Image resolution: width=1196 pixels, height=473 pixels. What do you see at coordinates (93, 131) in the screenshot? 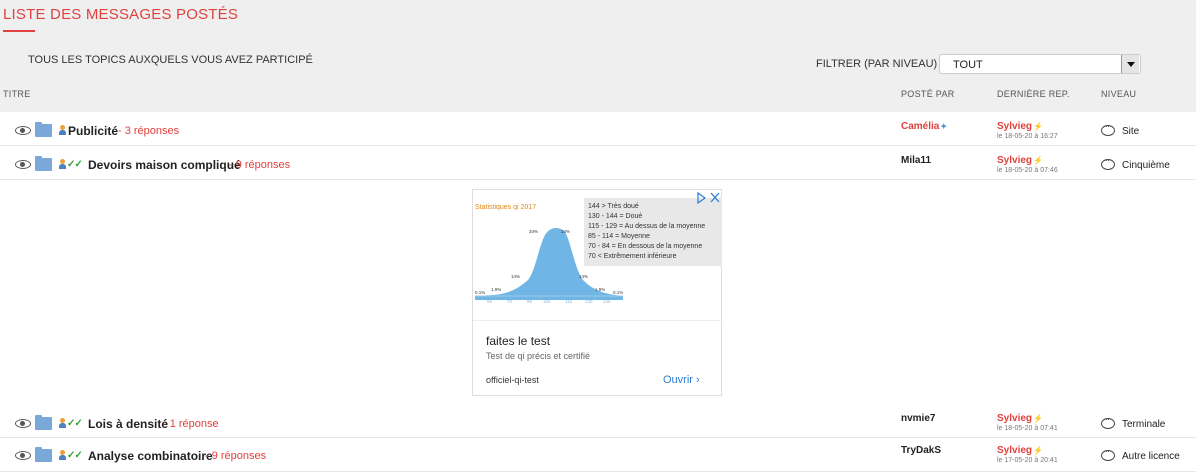
I see `topic-title: Publicité` at bounding box center [93, 131].